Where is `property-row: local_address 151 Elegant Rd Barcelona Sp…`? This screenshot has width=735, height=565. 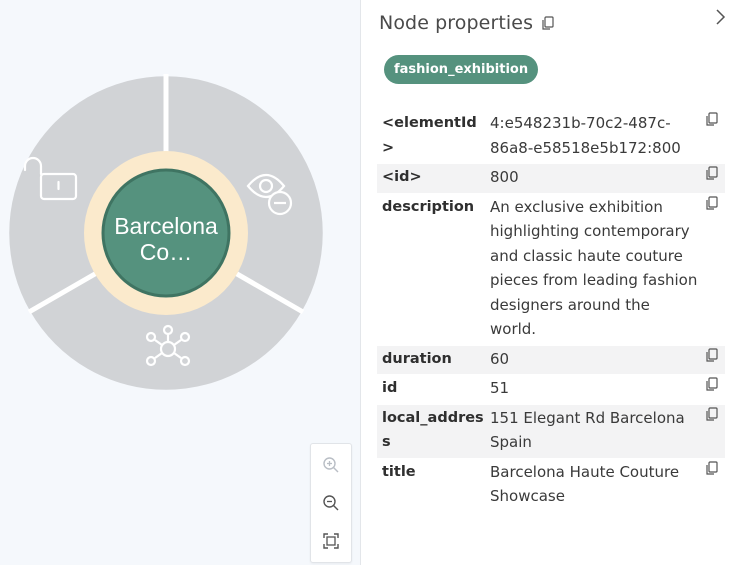 property-row: local_address 151 Elegant Rd Barcelona Sp… is located at coordinates (551, 431).